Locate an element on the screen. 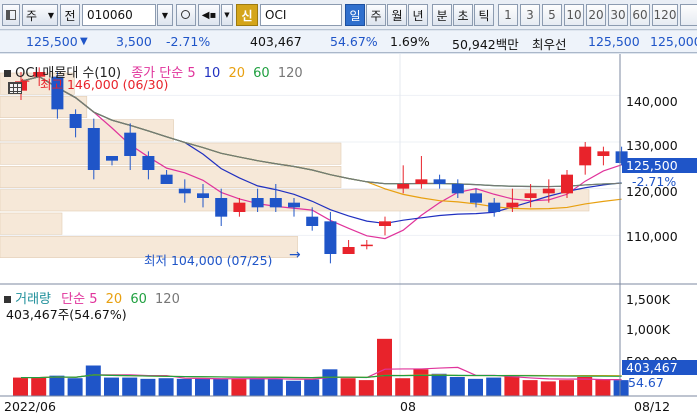 The image size is (697, 417). grid-square-icon is located at coordinates (7, 73).